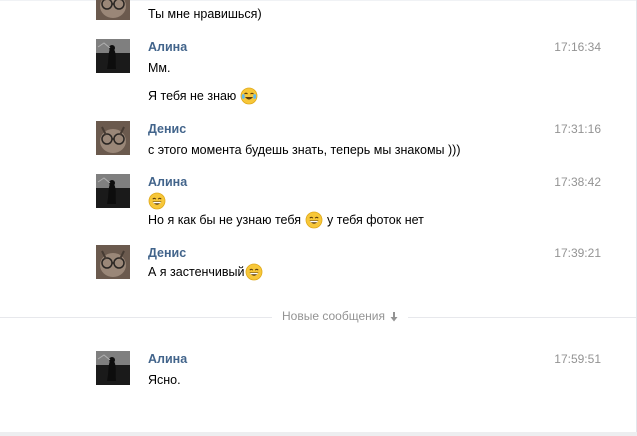 This screenshot has width=637, height=436. I want to click on message-text: Ясно., so click(164, 380).